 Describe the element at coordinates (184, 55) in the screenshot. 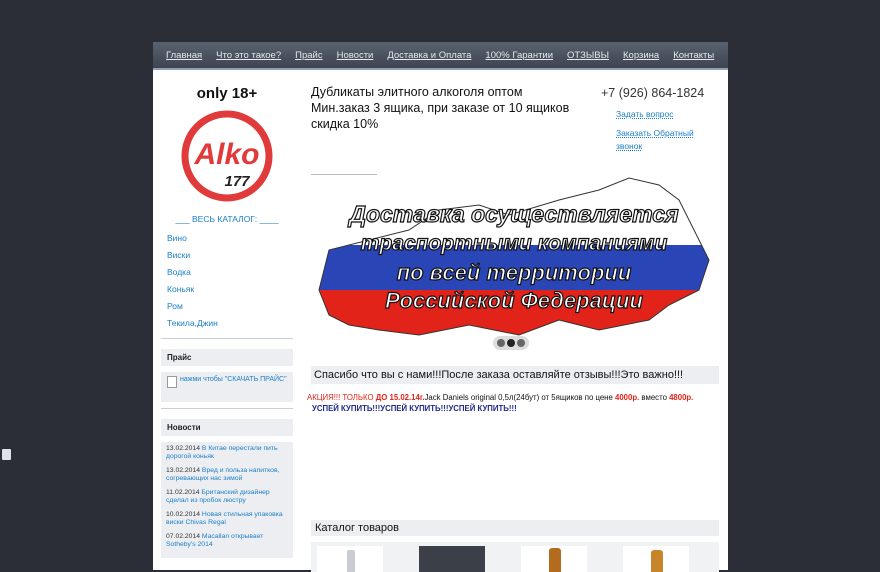

I see `nav-home: Главная` at that location.